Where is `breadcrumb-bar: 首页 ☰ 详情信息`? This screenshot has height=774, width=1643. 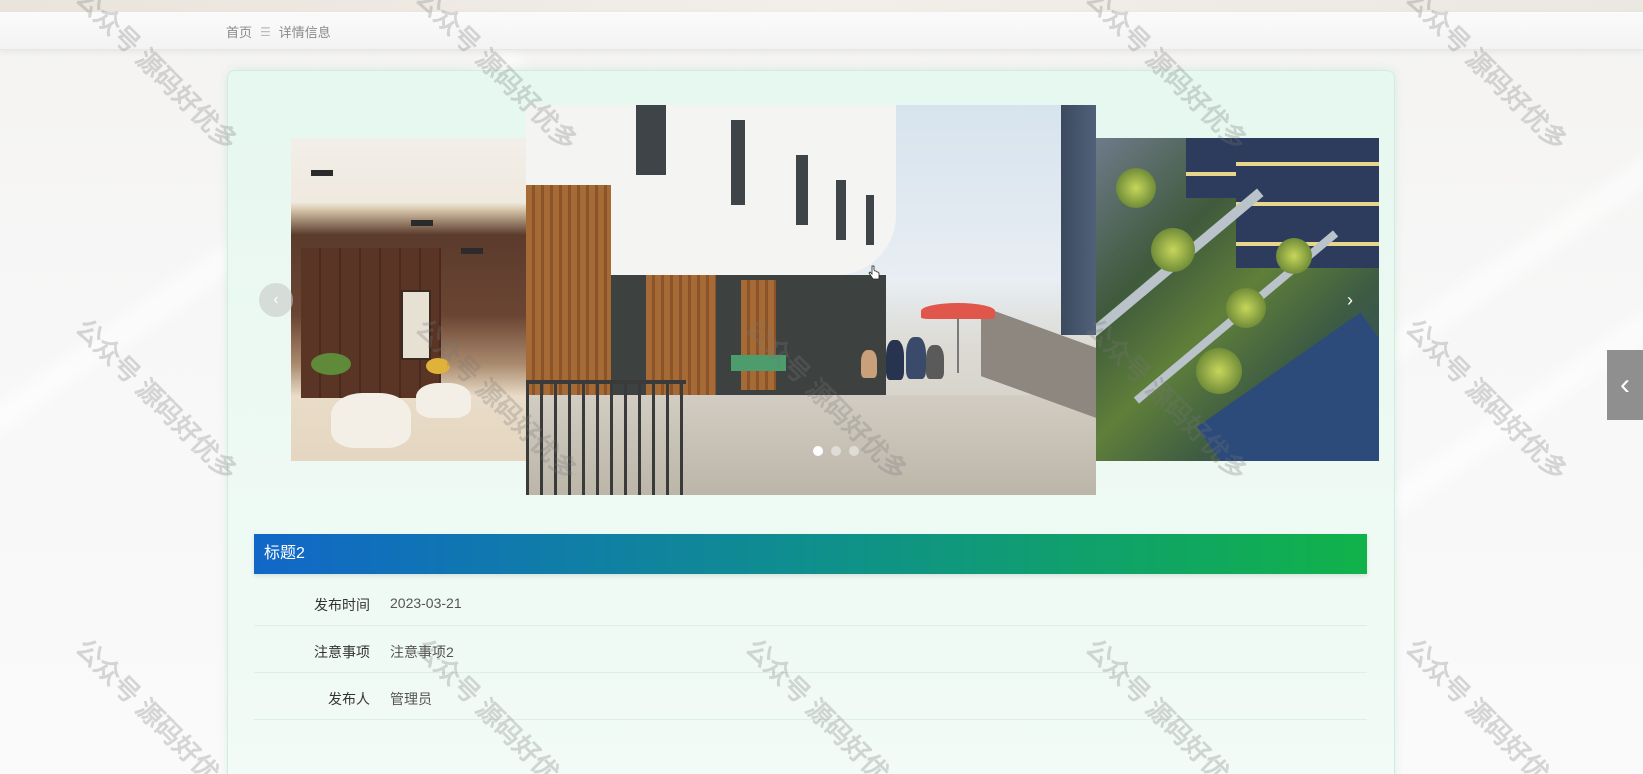
breadcrumb-bar: 首页 ☰ 详情信息 is located at coordinates (821, 31).